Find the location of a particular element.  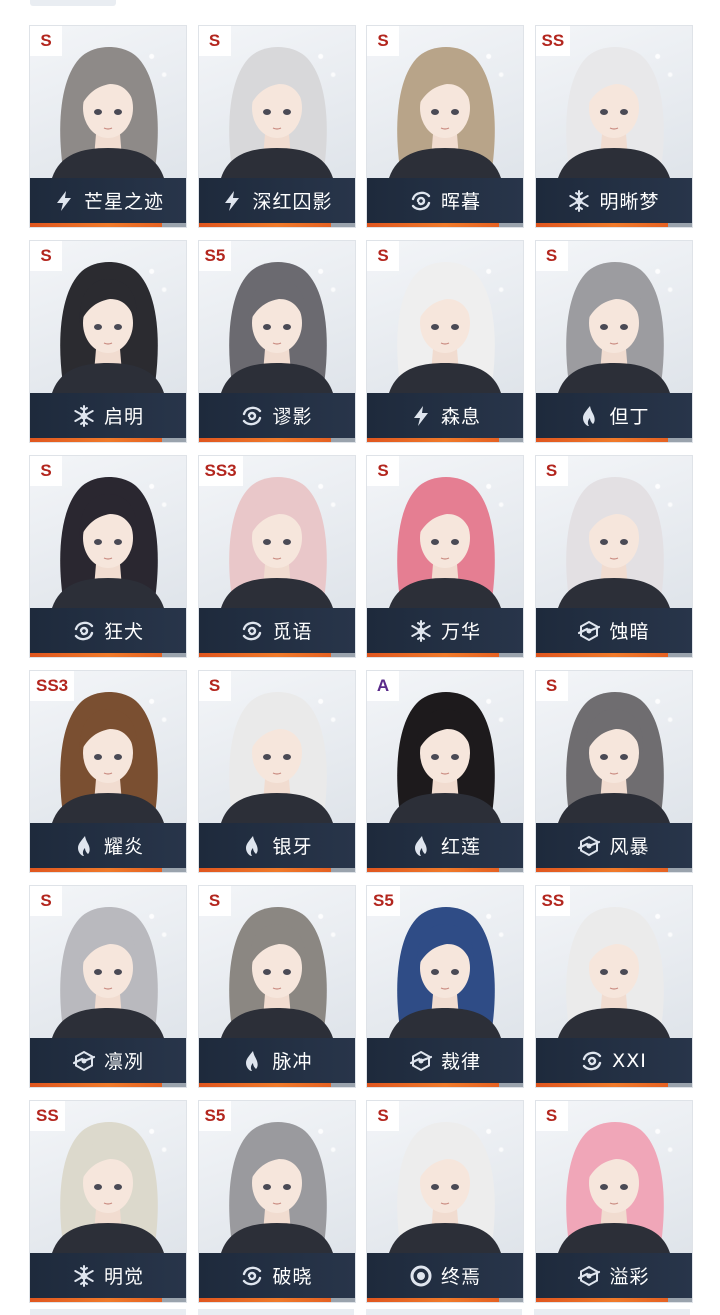

character-card: S 万华 is located at coordinates (445, 556).